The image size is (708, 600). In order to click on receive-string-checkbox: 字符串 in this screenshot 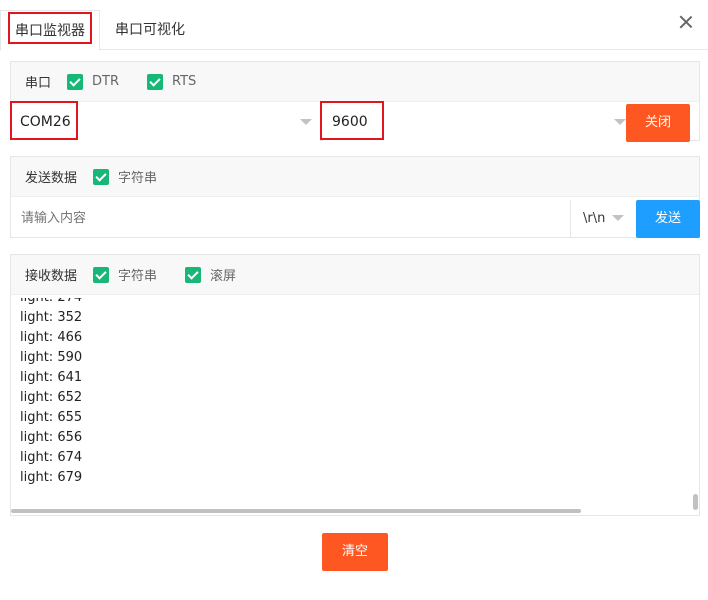, I will do `click(125, 274)`.